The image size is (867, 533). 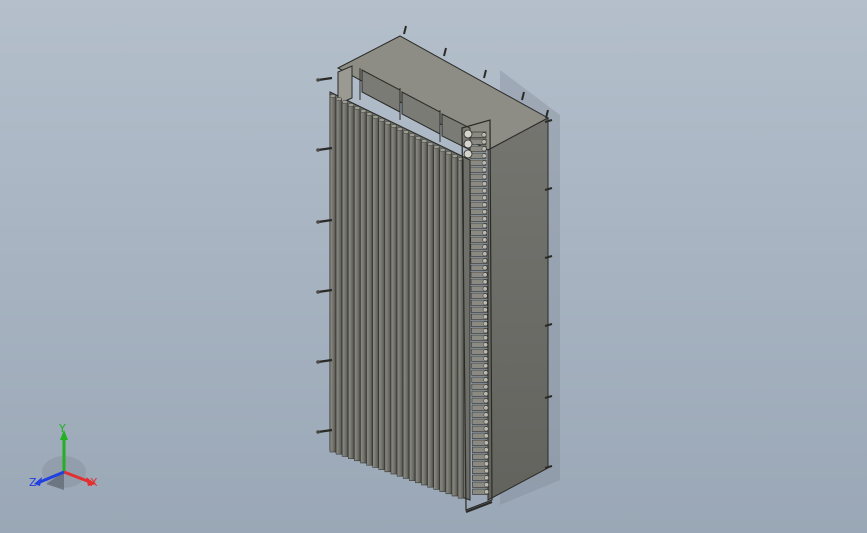 What do you see at coordinates (33, 482) in the screenshot?
I see `triad-z-label: Z` at bounding box center [33, 482].